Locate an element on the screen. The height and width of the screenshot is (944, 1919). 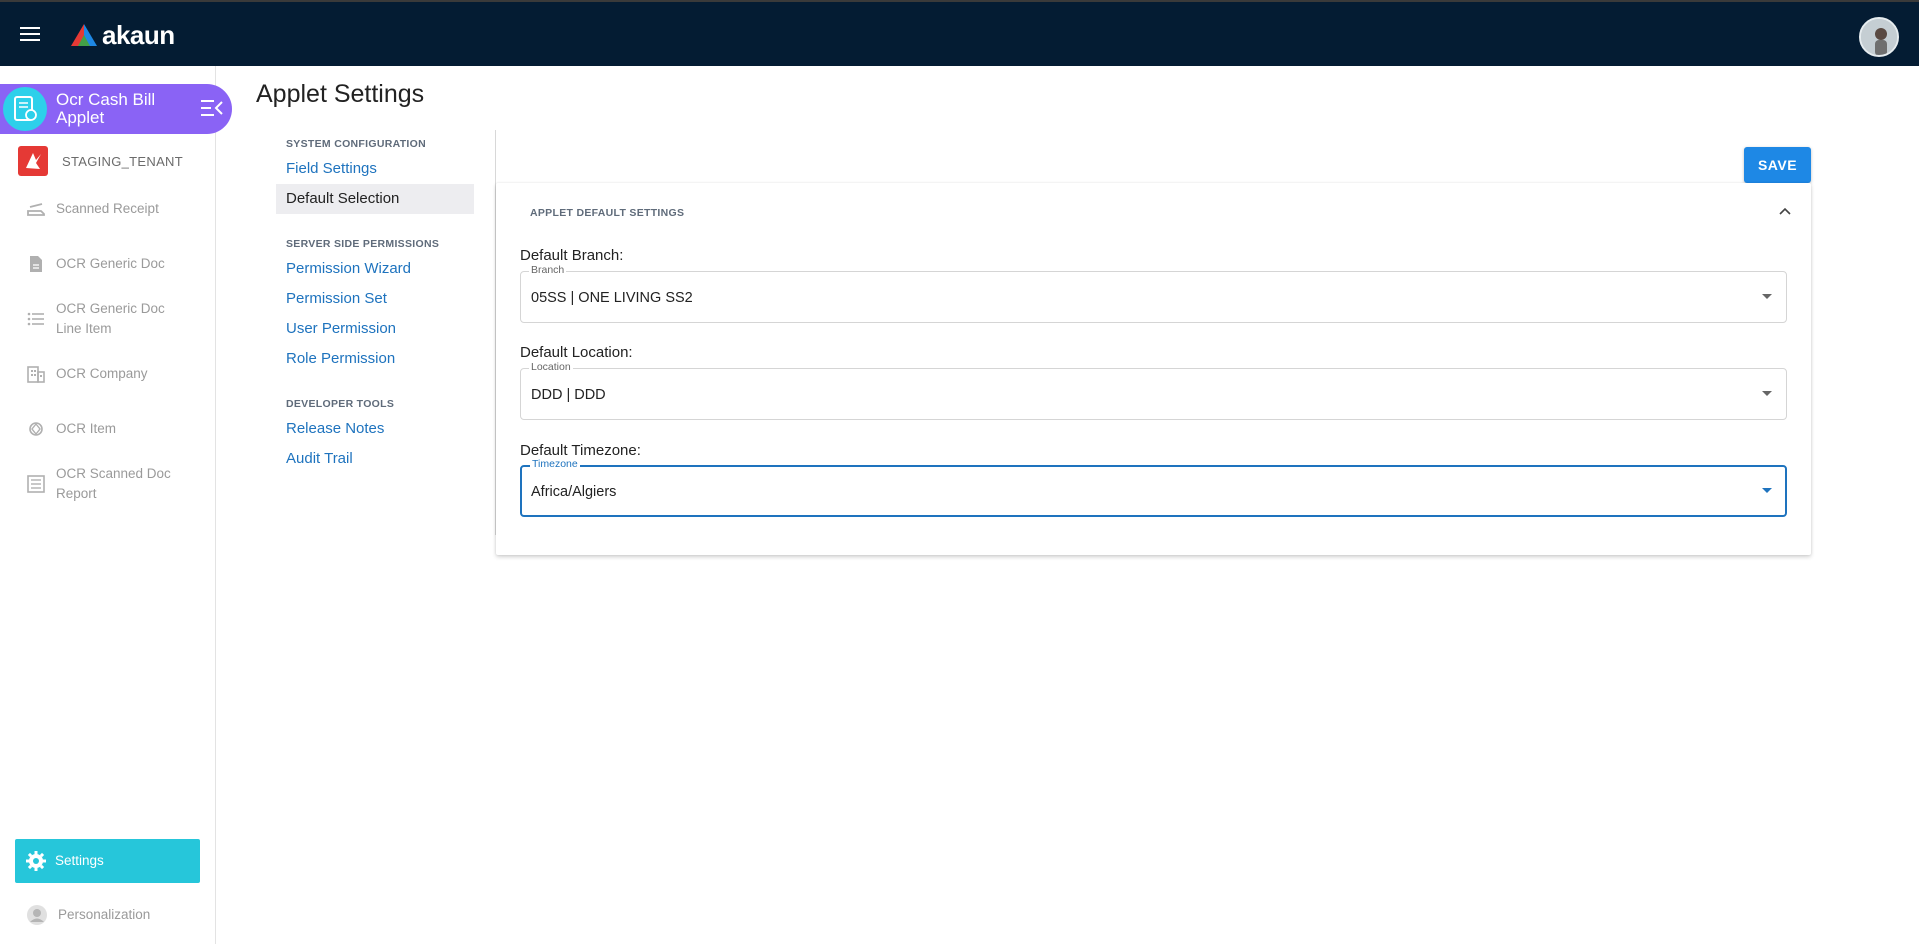
tenant-name: STAGING_TENANT is located at coordinates (122, 161).